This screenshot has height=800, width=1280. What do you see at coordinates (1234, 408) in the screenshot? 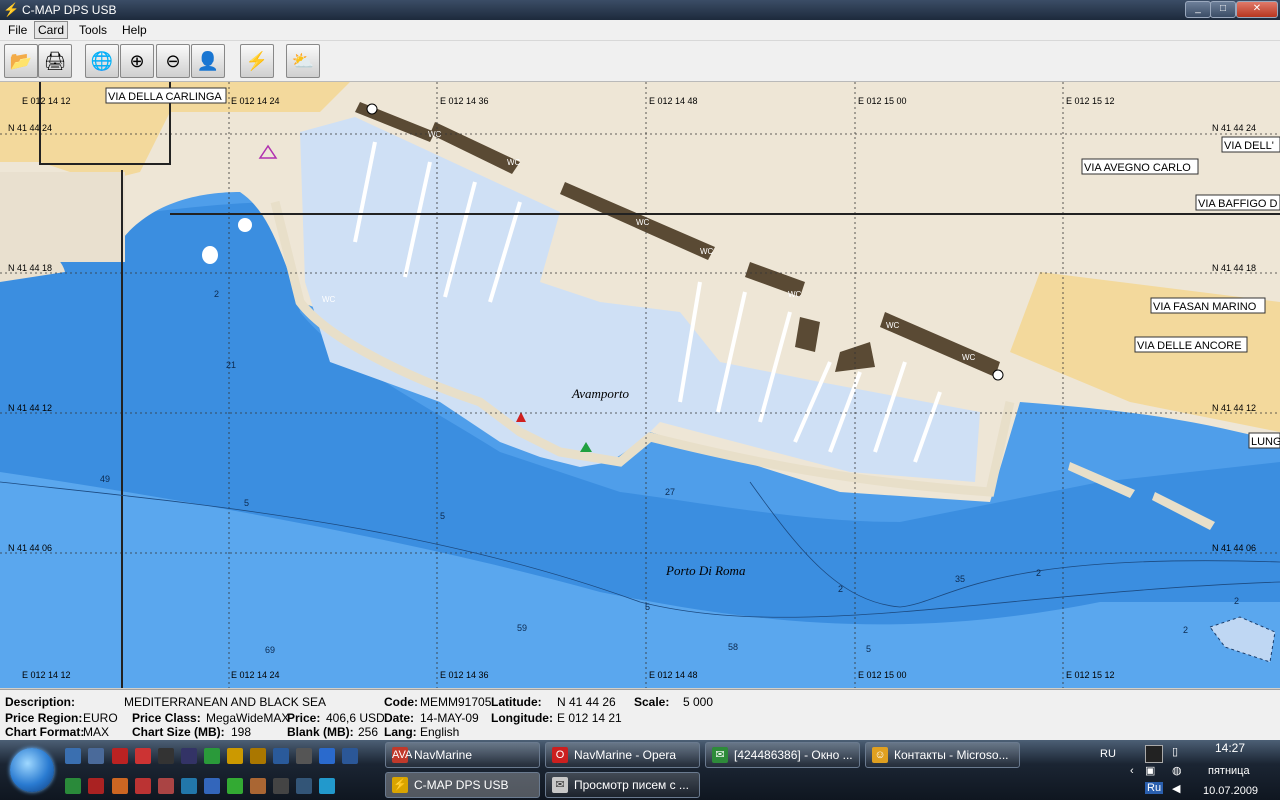
I see `right-lat-3: N 41 44 12` at bounding box center [1234, 408].